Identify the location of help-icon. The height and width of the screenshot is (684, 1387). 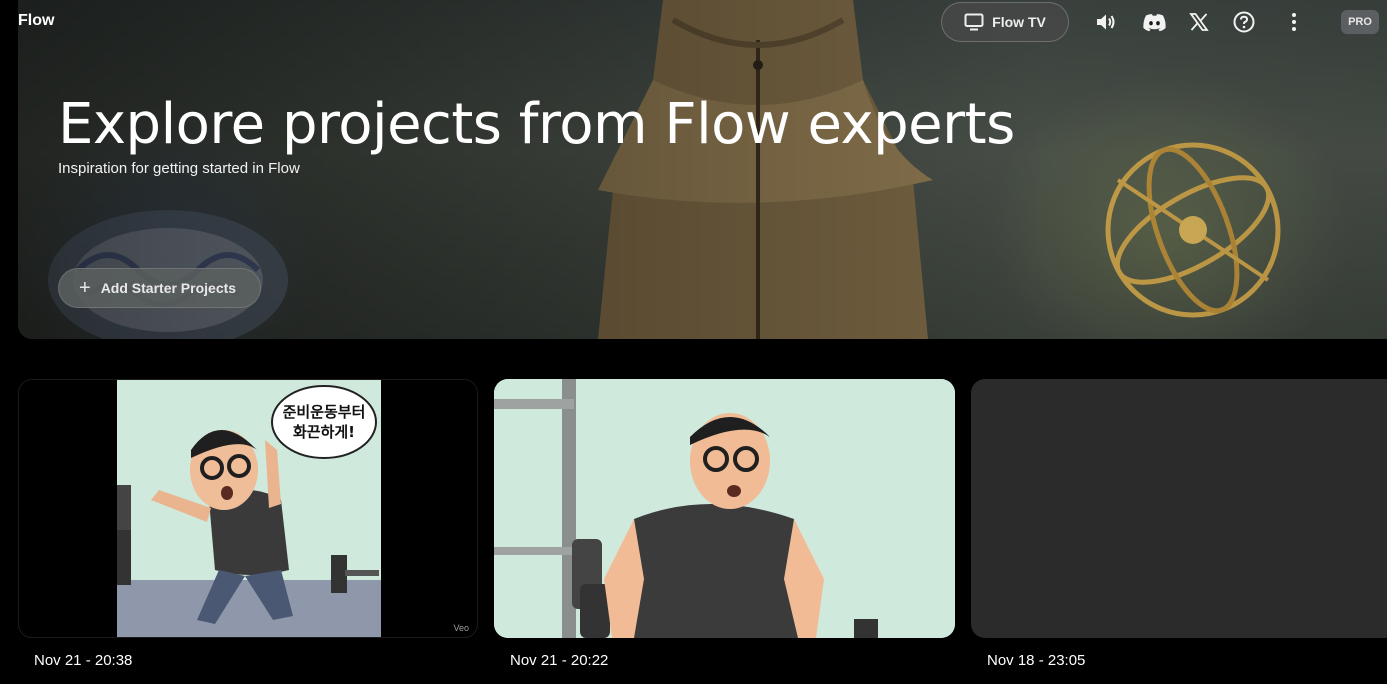
(1244, 22).